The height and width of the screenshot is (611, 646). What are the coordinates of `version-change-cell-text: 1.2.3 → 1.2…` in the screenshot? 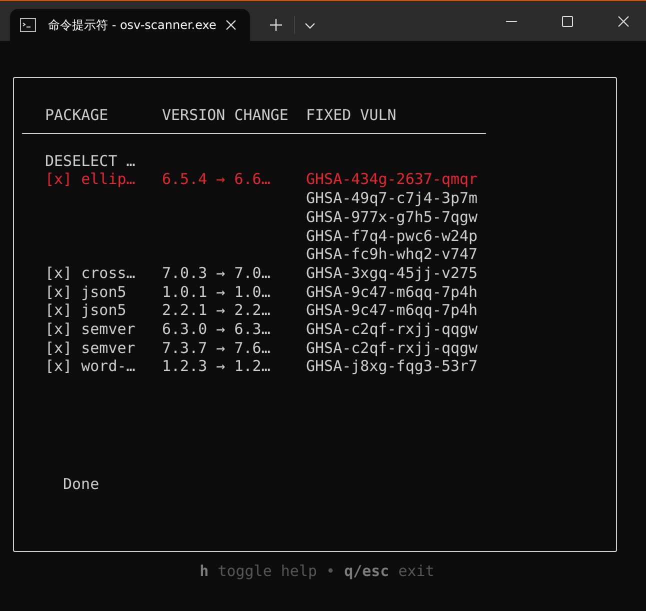 It's located at (217, 366).